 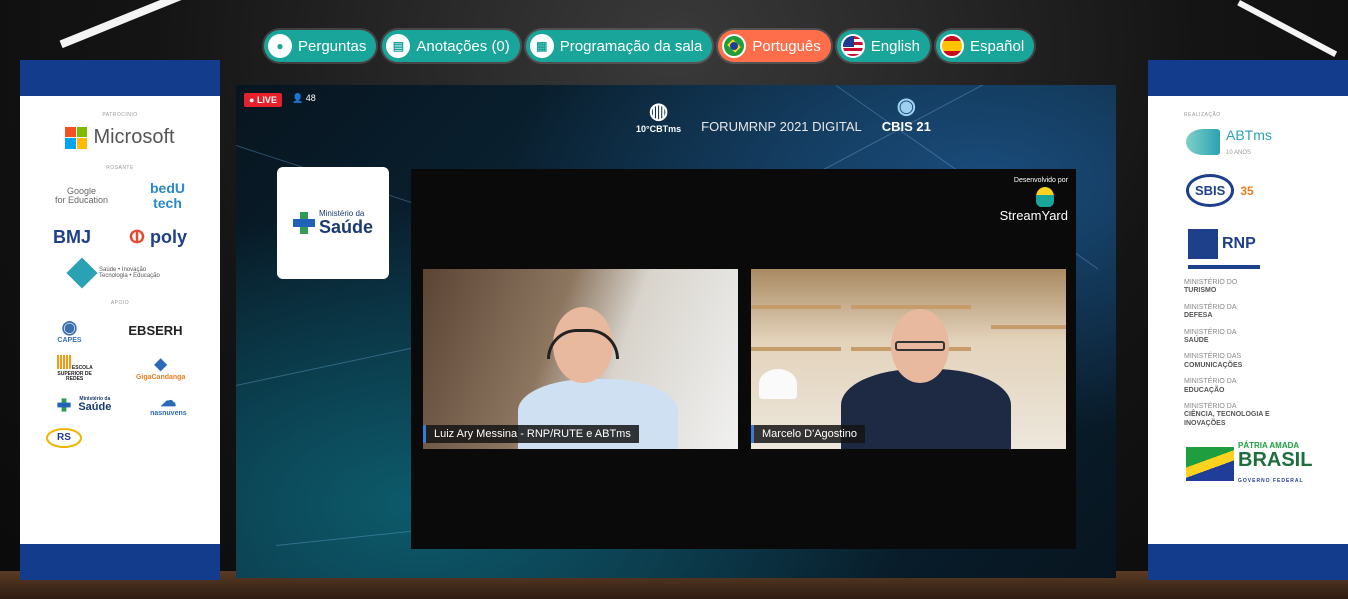 What do you see at coordinates (82, 273) in the screenshot?
I see `diamond-icon` at bounding box center [82, 273].